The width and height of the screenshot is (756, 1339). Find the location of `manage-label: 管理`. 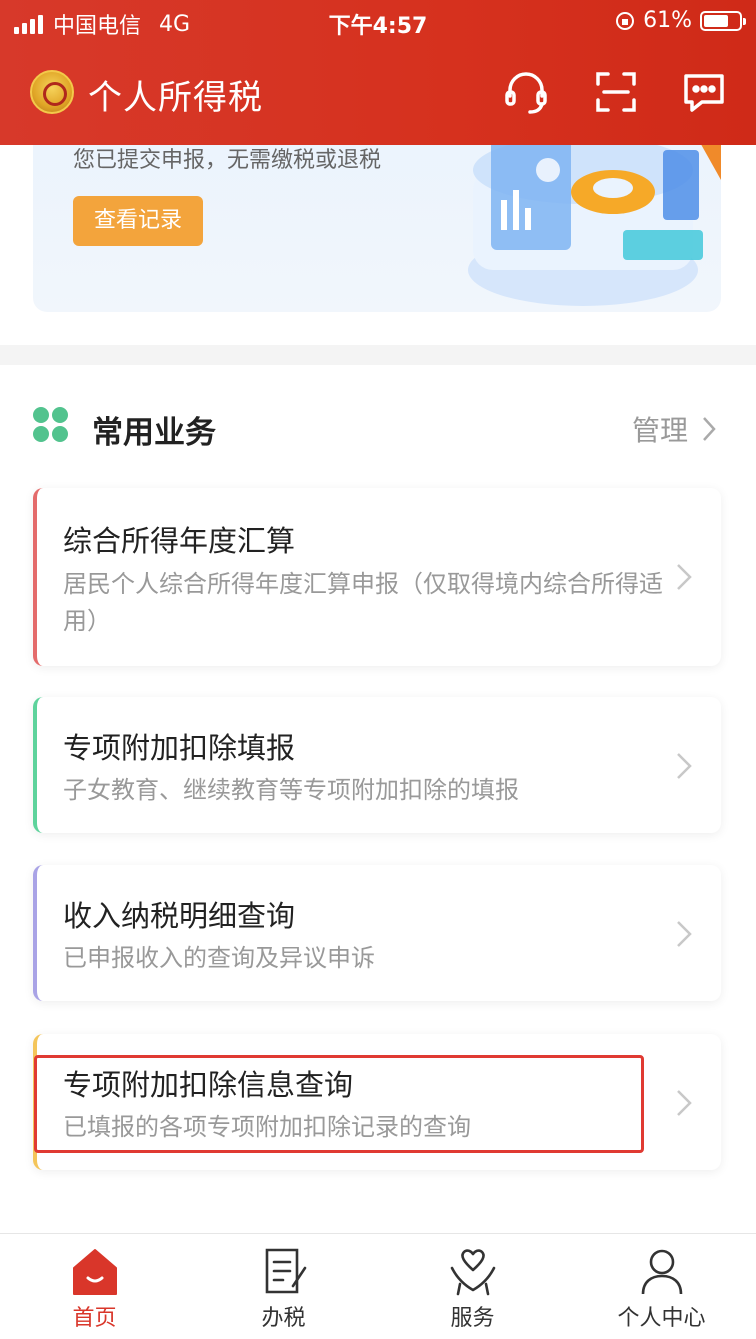

manage-label: 管理 is located at coordinates (659, 430).